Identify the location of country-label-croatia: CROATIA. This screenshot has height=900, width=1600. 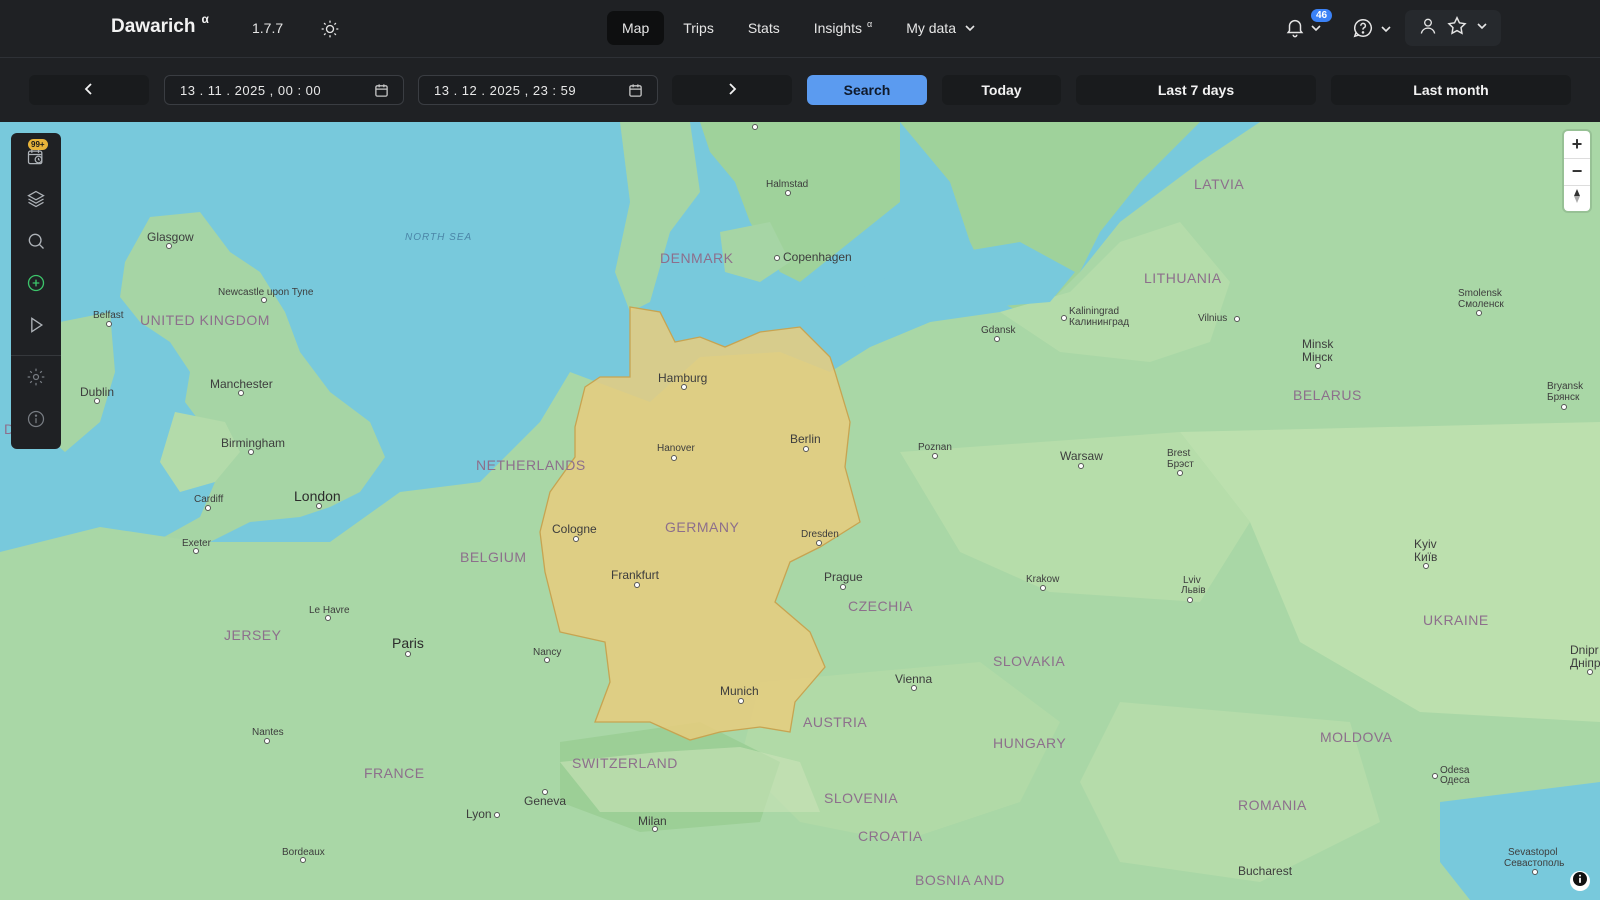
(890, 836).